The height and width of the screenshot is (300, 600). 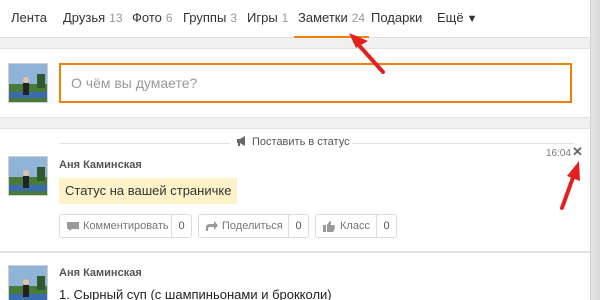 What do you see at coordinates (169, 18) in the screenshot?
I see `nav-item-count: 6` at bounding box center [169, 18].